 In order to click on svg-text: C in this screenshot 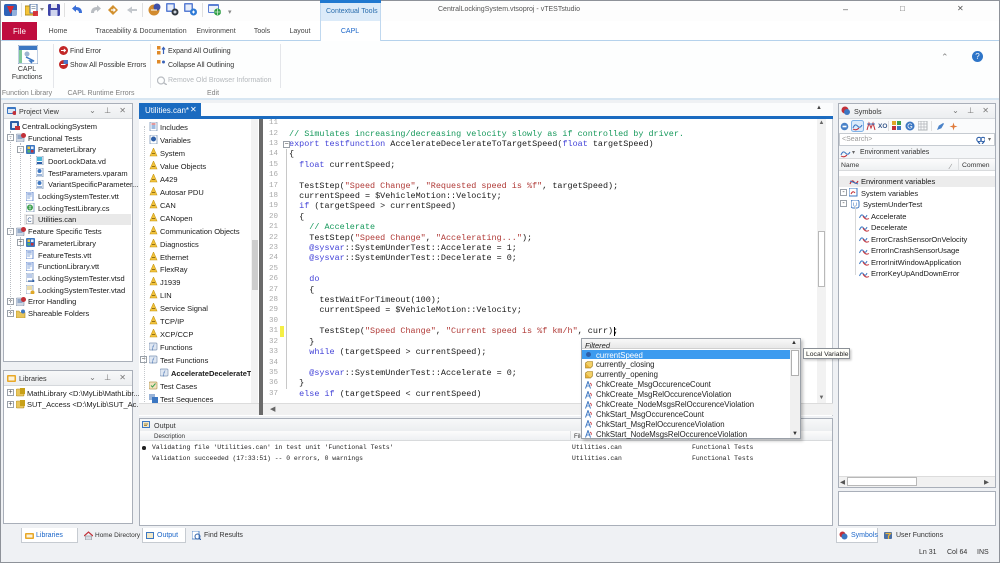, I will do `click(29, 221)`.